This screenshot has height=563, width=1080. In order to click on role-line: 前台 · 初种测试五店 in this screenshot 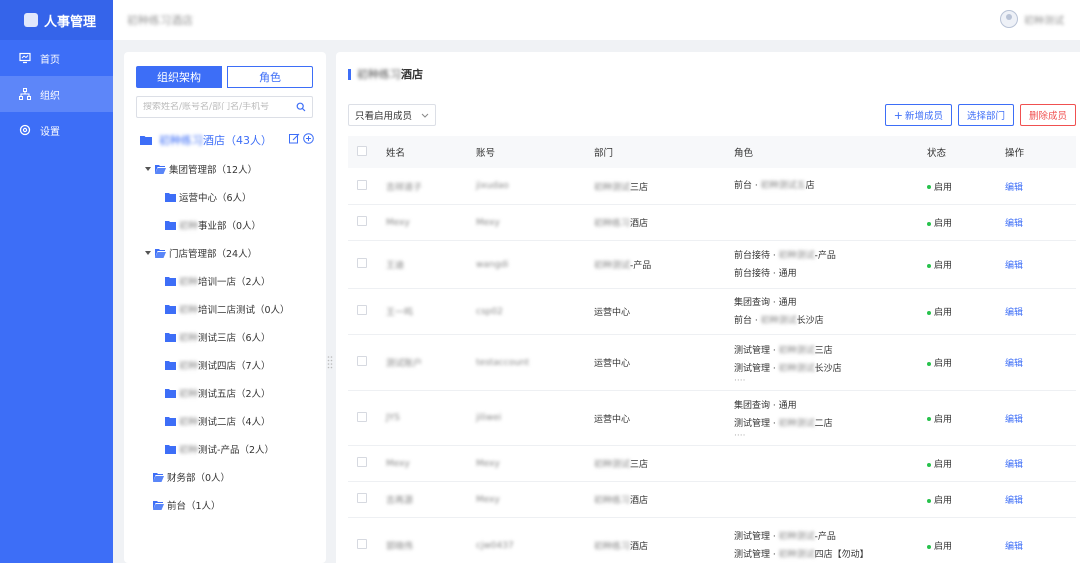, I will do `click(830, 186)`.